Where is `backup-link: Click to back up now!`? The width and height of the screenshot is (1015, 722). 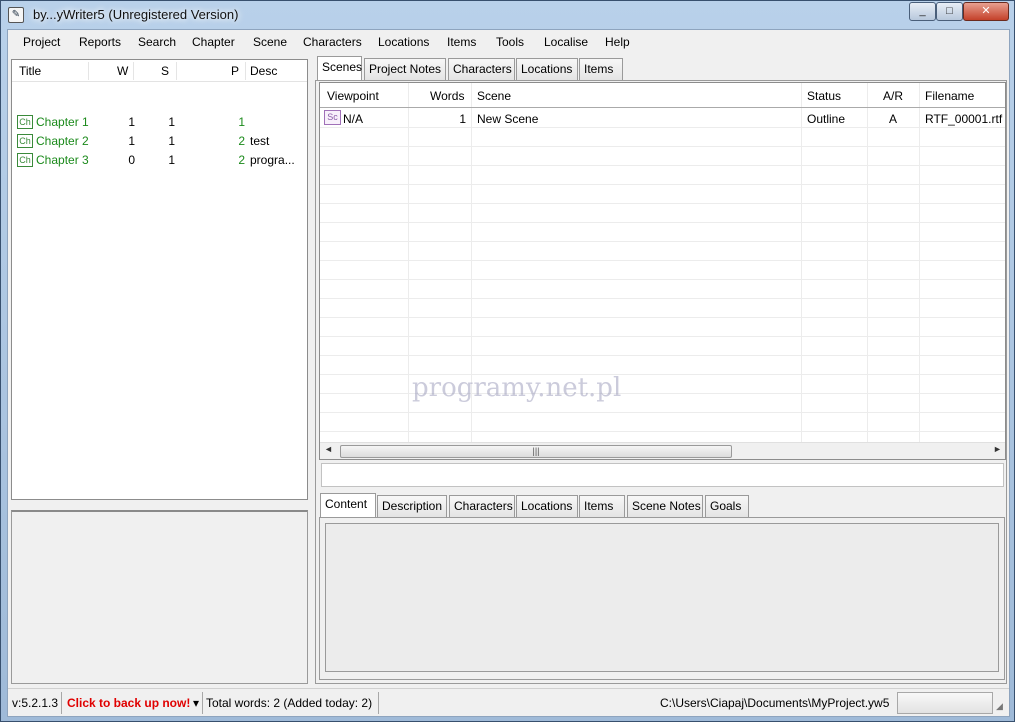
backup-link: Click to back up now! is located at coordinates (128, 703).